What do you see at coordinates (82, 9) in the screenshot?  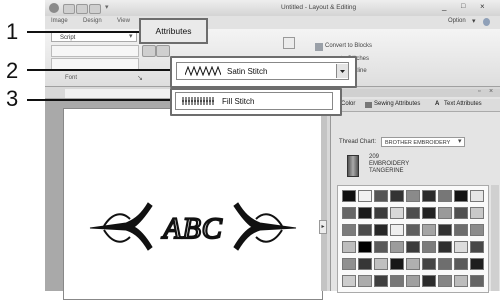 I see `undo-icon` at bounding box center [82, 9].